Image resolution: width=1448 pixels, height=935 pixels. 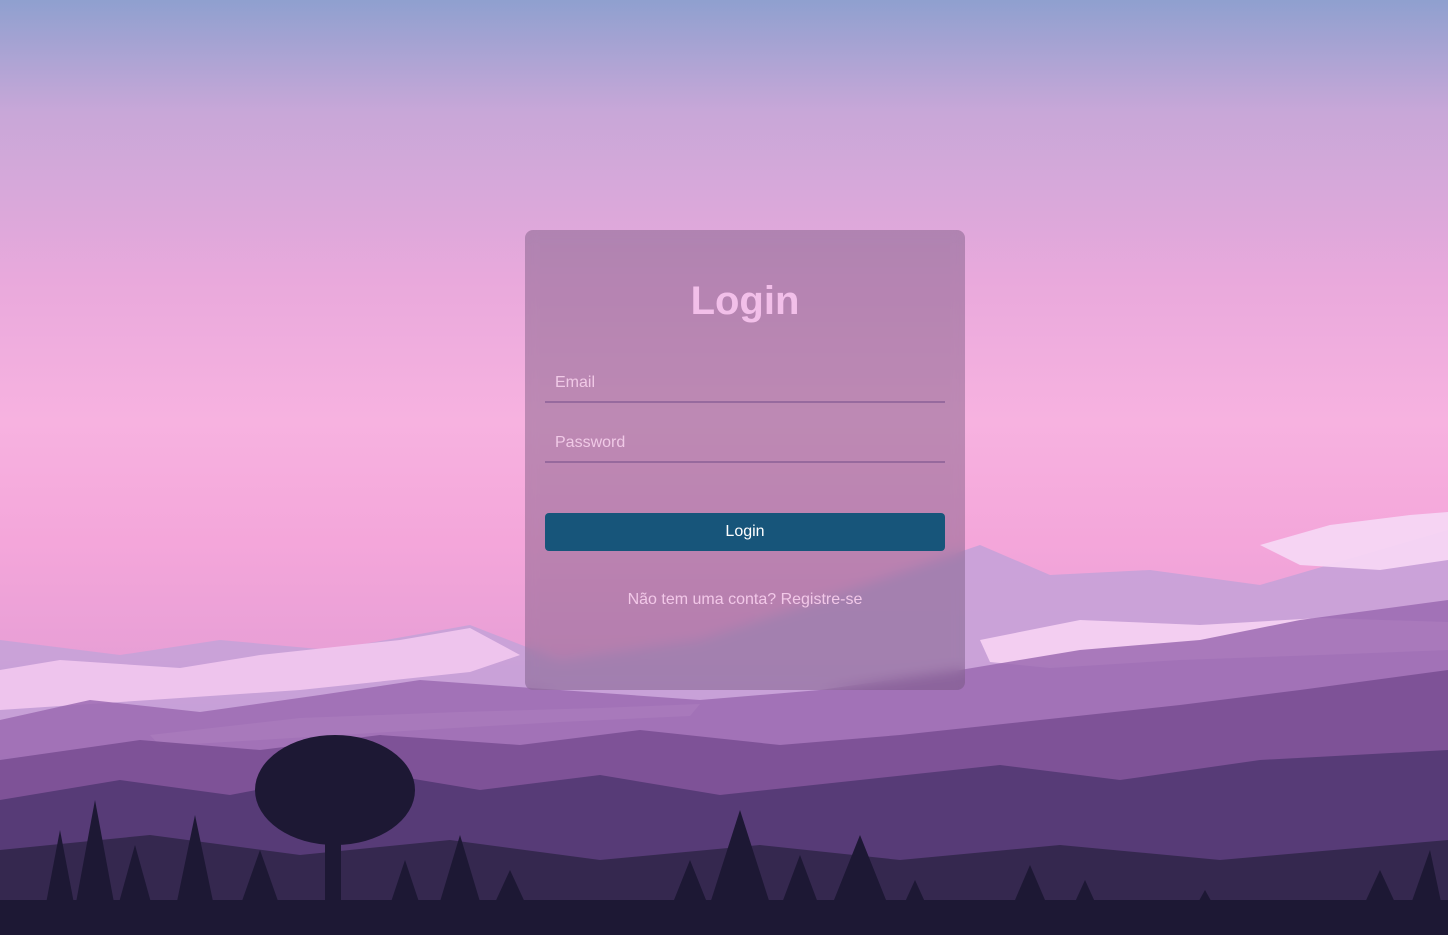 I want to click on login-title: Login, so click(x=745, y=301).